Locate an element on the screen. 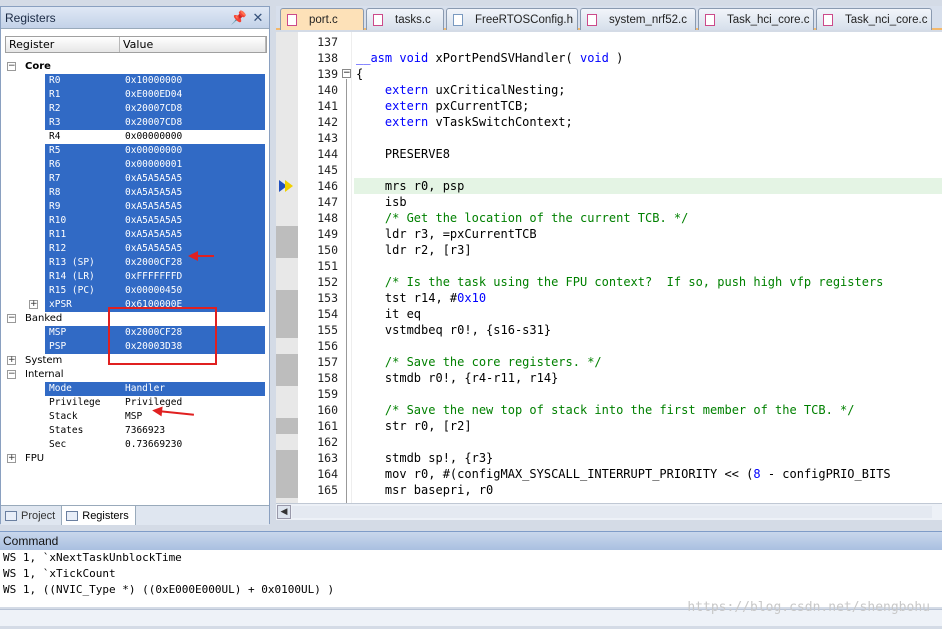  register-value: MSP is located at coordinates (133, 417).